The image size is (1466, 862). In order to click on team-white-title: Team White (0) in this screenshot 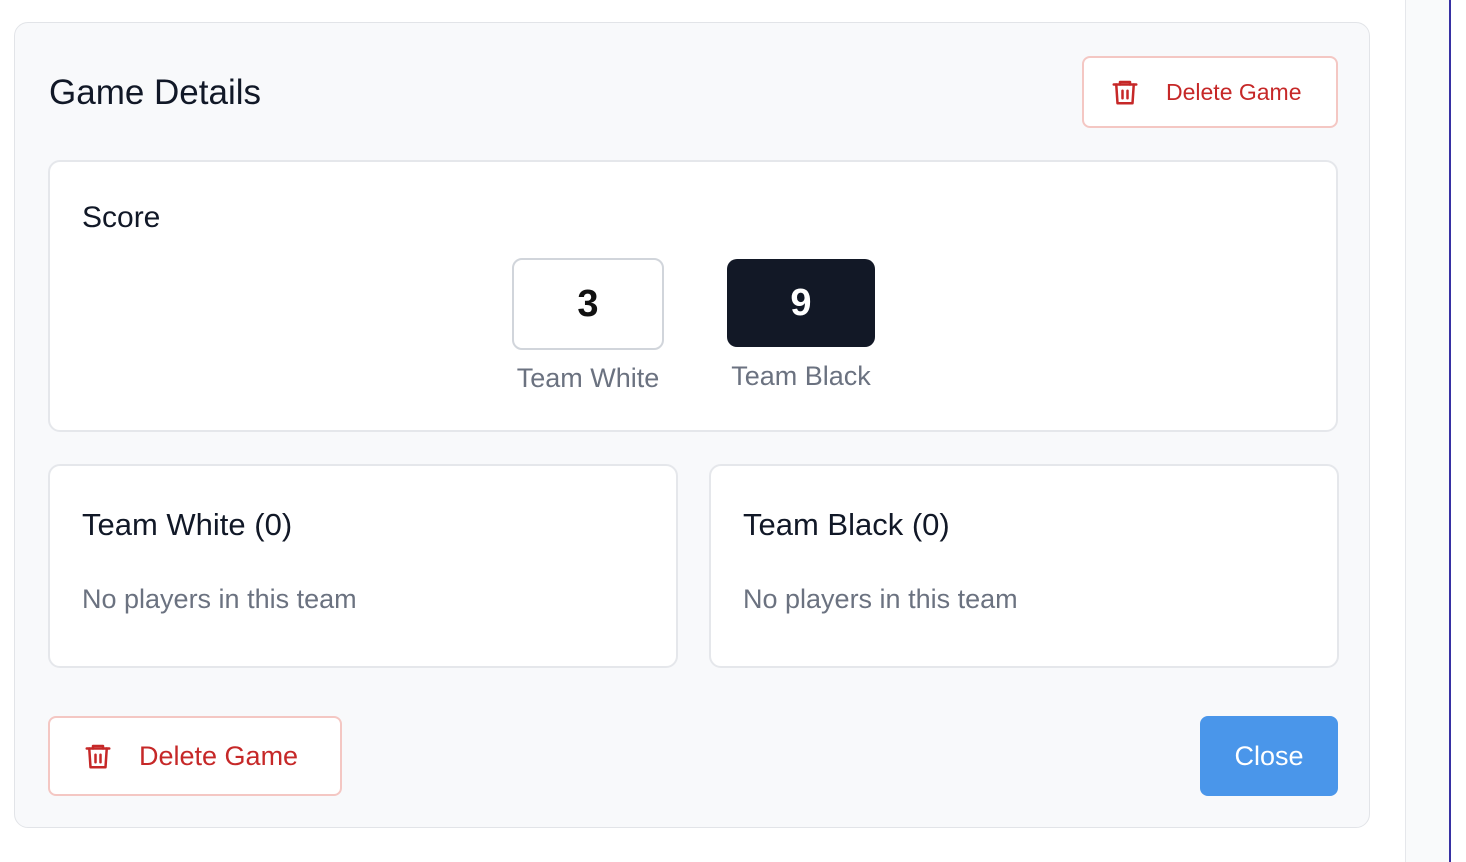, I will do `click(187, 524)`.